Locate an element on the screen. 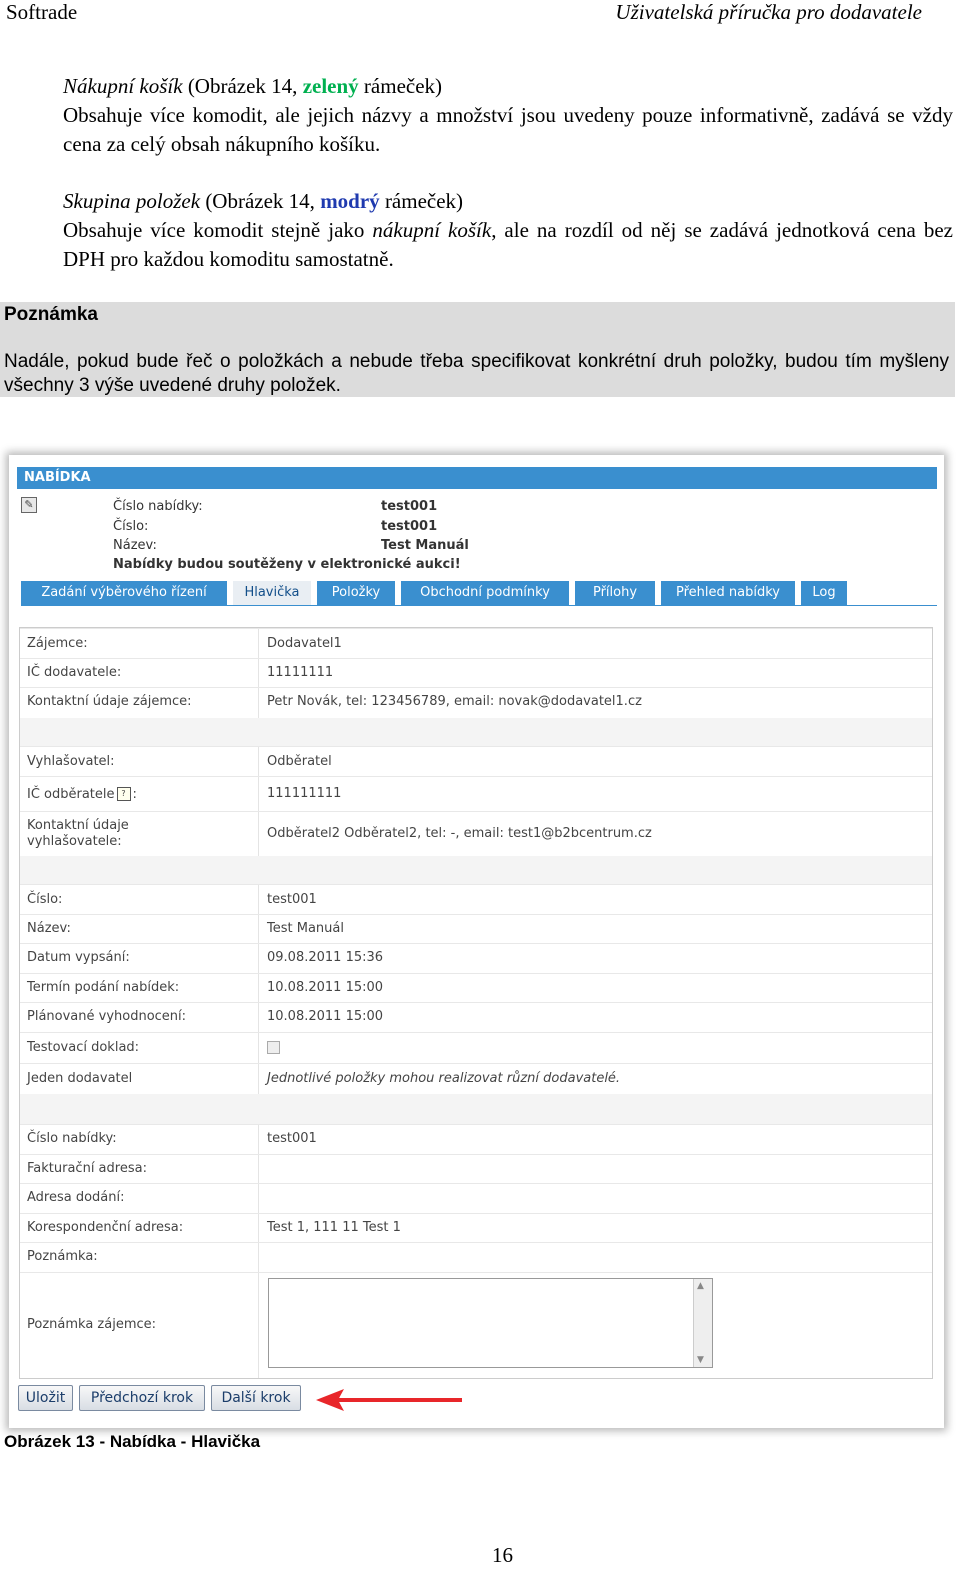 This screenshot has width=960, height=1585. field-label: Poznámka: is located at coordinates (62, 1256).